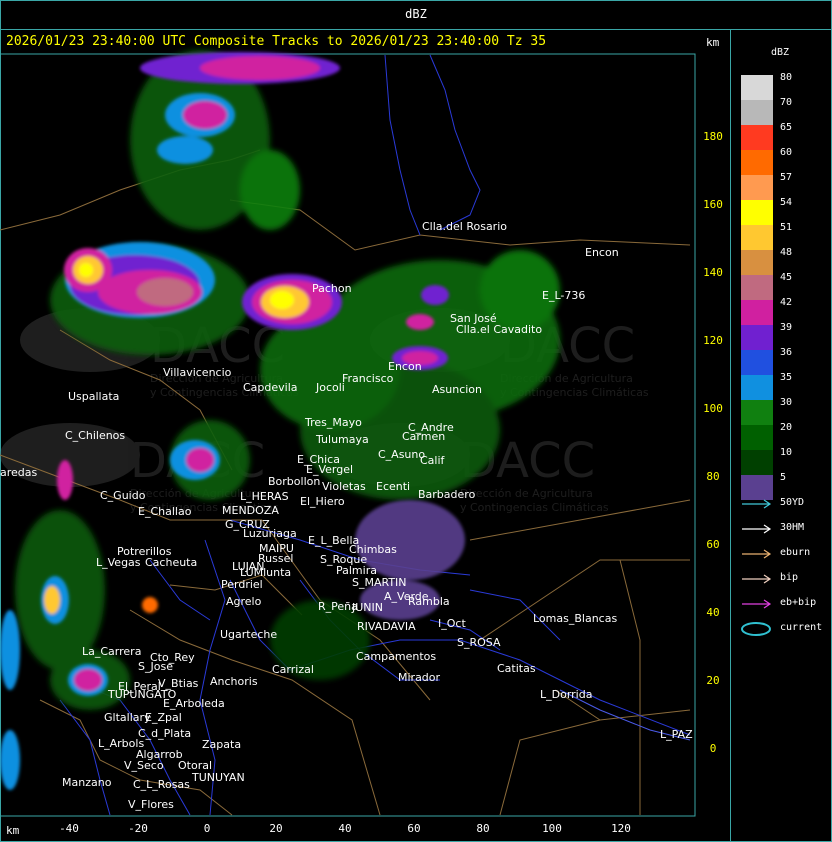 Image resolution: width=832 pixels, height=842 pixels. What do you see at coordinates (792, 527) in the screenshot?
I see `track-legend-label: 30HM` at bounding box center [792, 527].